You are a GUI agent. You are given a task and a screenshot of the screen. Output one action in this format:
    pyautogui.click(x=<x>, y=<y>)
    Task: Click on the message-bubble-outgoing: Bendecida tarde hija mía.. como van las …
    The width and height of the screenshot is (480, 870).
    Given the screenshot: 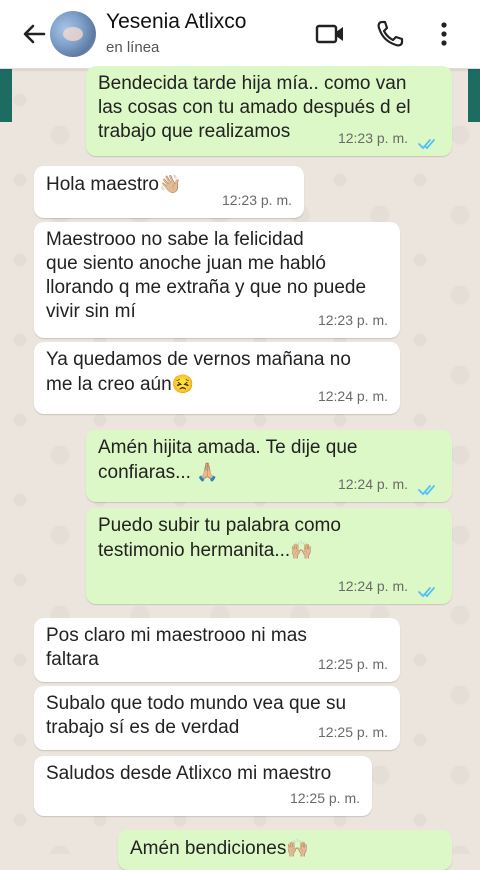 What is the action you would take?
    pyautogui.click(x=269, y=111)
    